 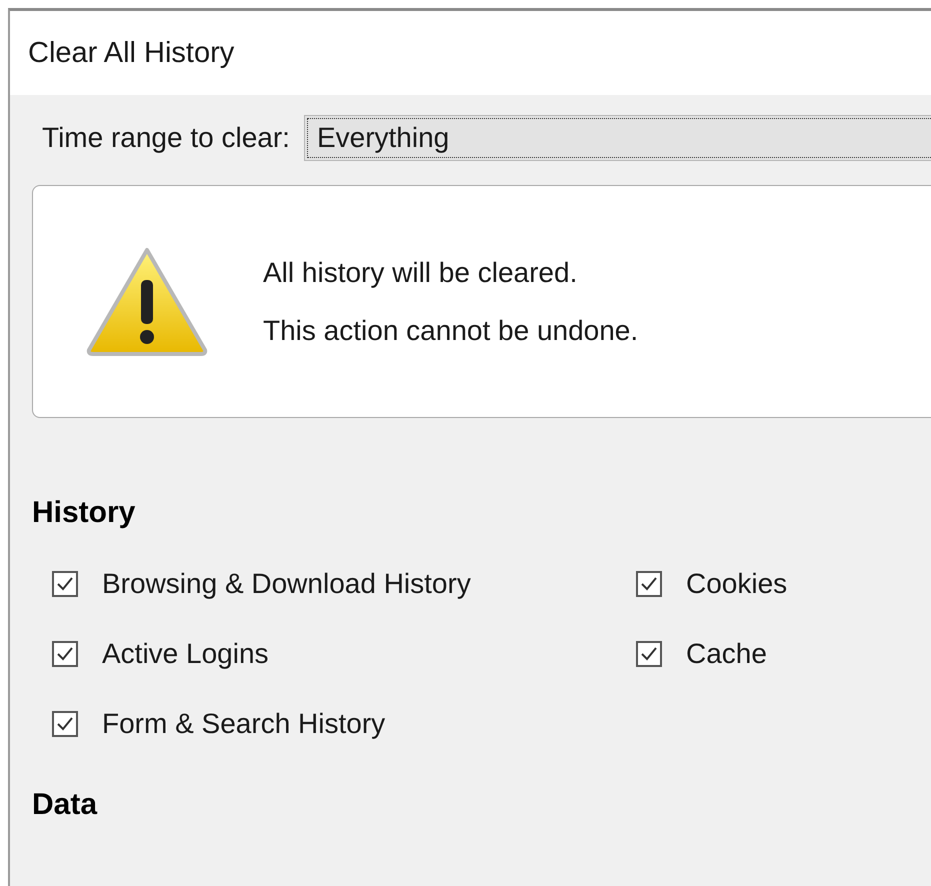 I want to click on warning-text: All history will be cleared., so click(x=420, y=272).